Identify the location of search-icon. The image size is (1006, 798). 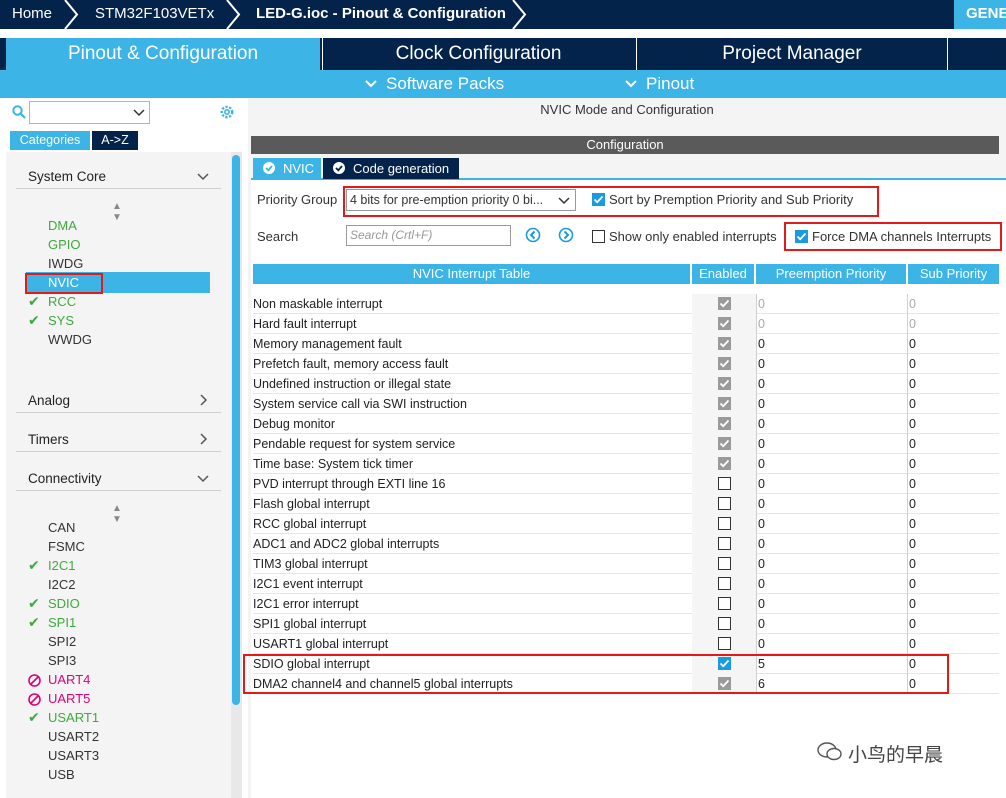
(19, 112).